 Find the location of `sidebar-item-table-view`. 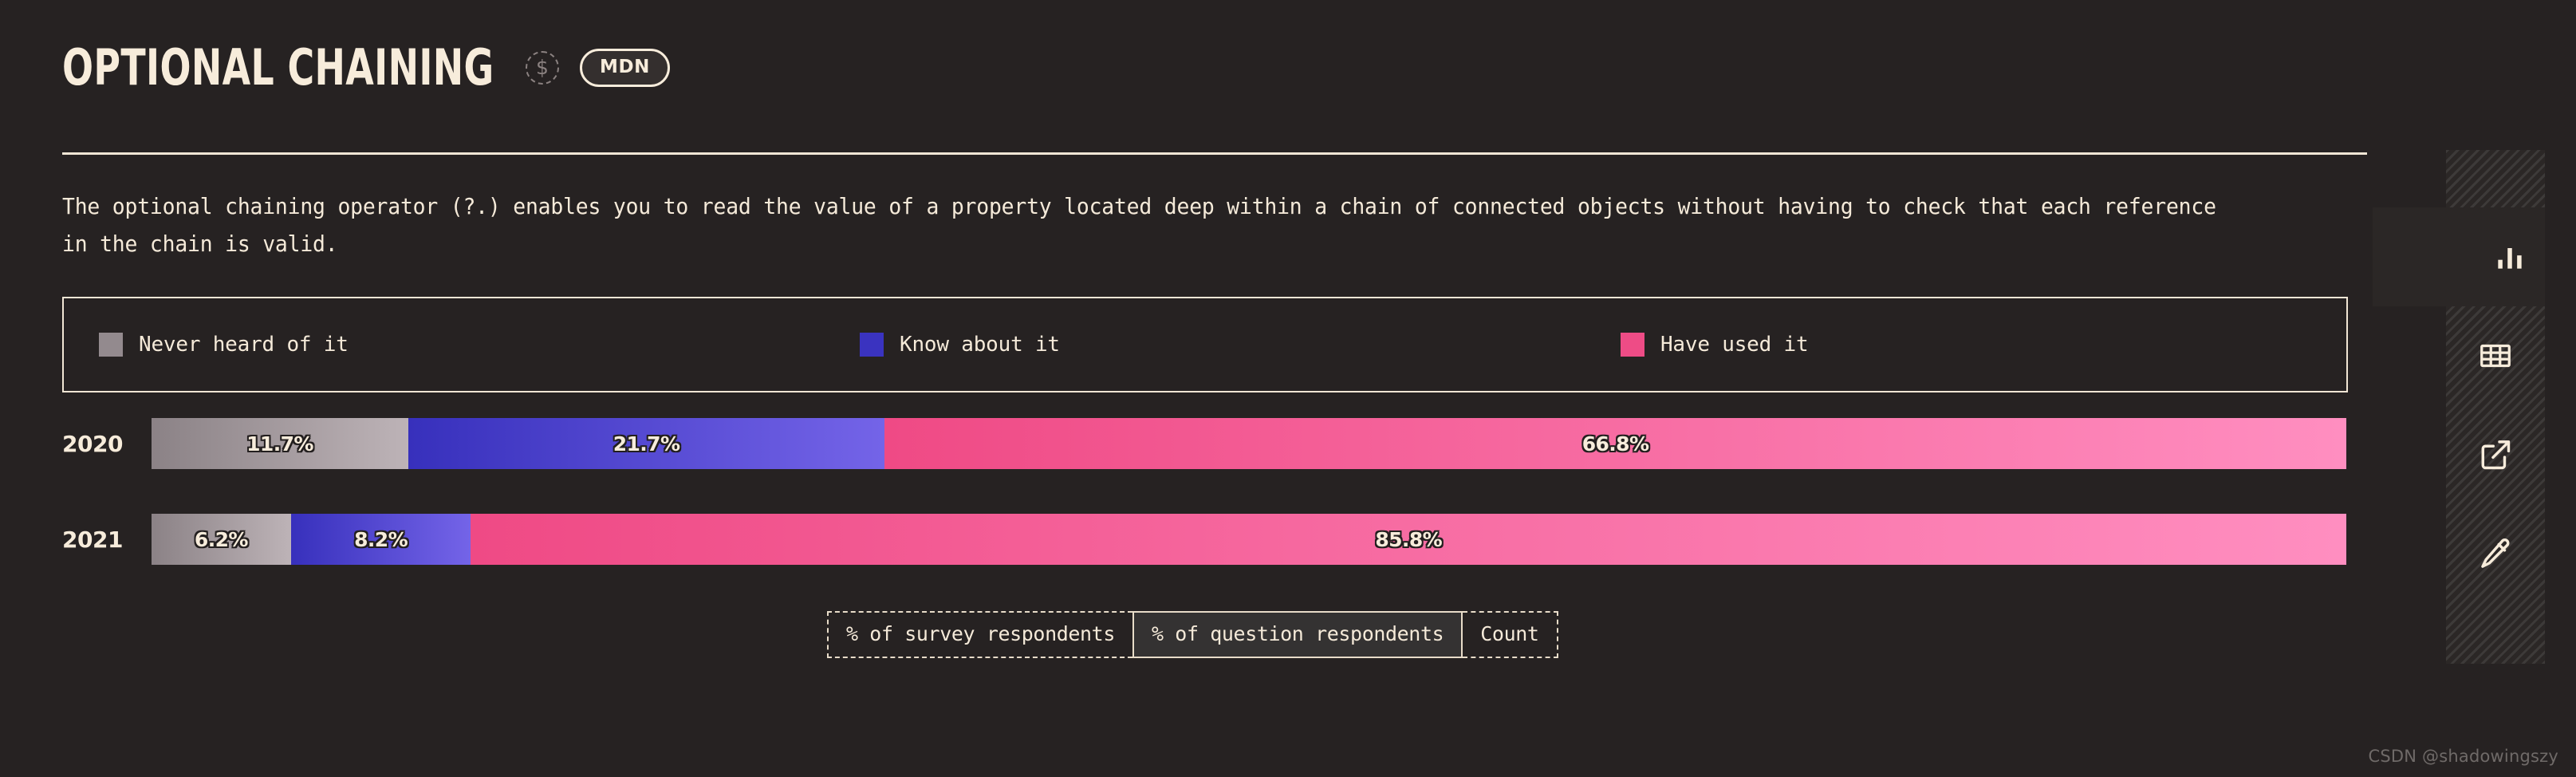

sidebar-item-table-view is located at coordinates (2495, 355).